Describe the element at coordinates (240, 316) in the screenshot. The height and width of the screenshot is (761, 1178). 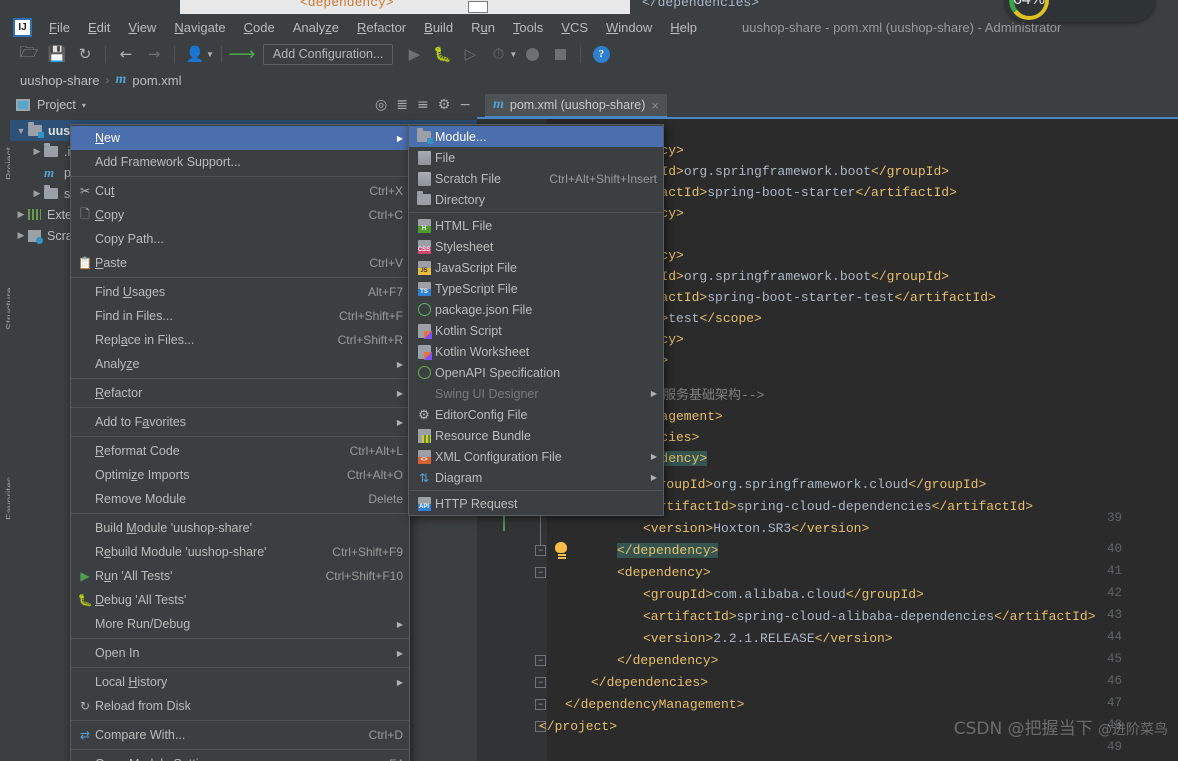
I see `menu-item-find-in-files: Find in Files... Ctrl+Shift+F` at that location.